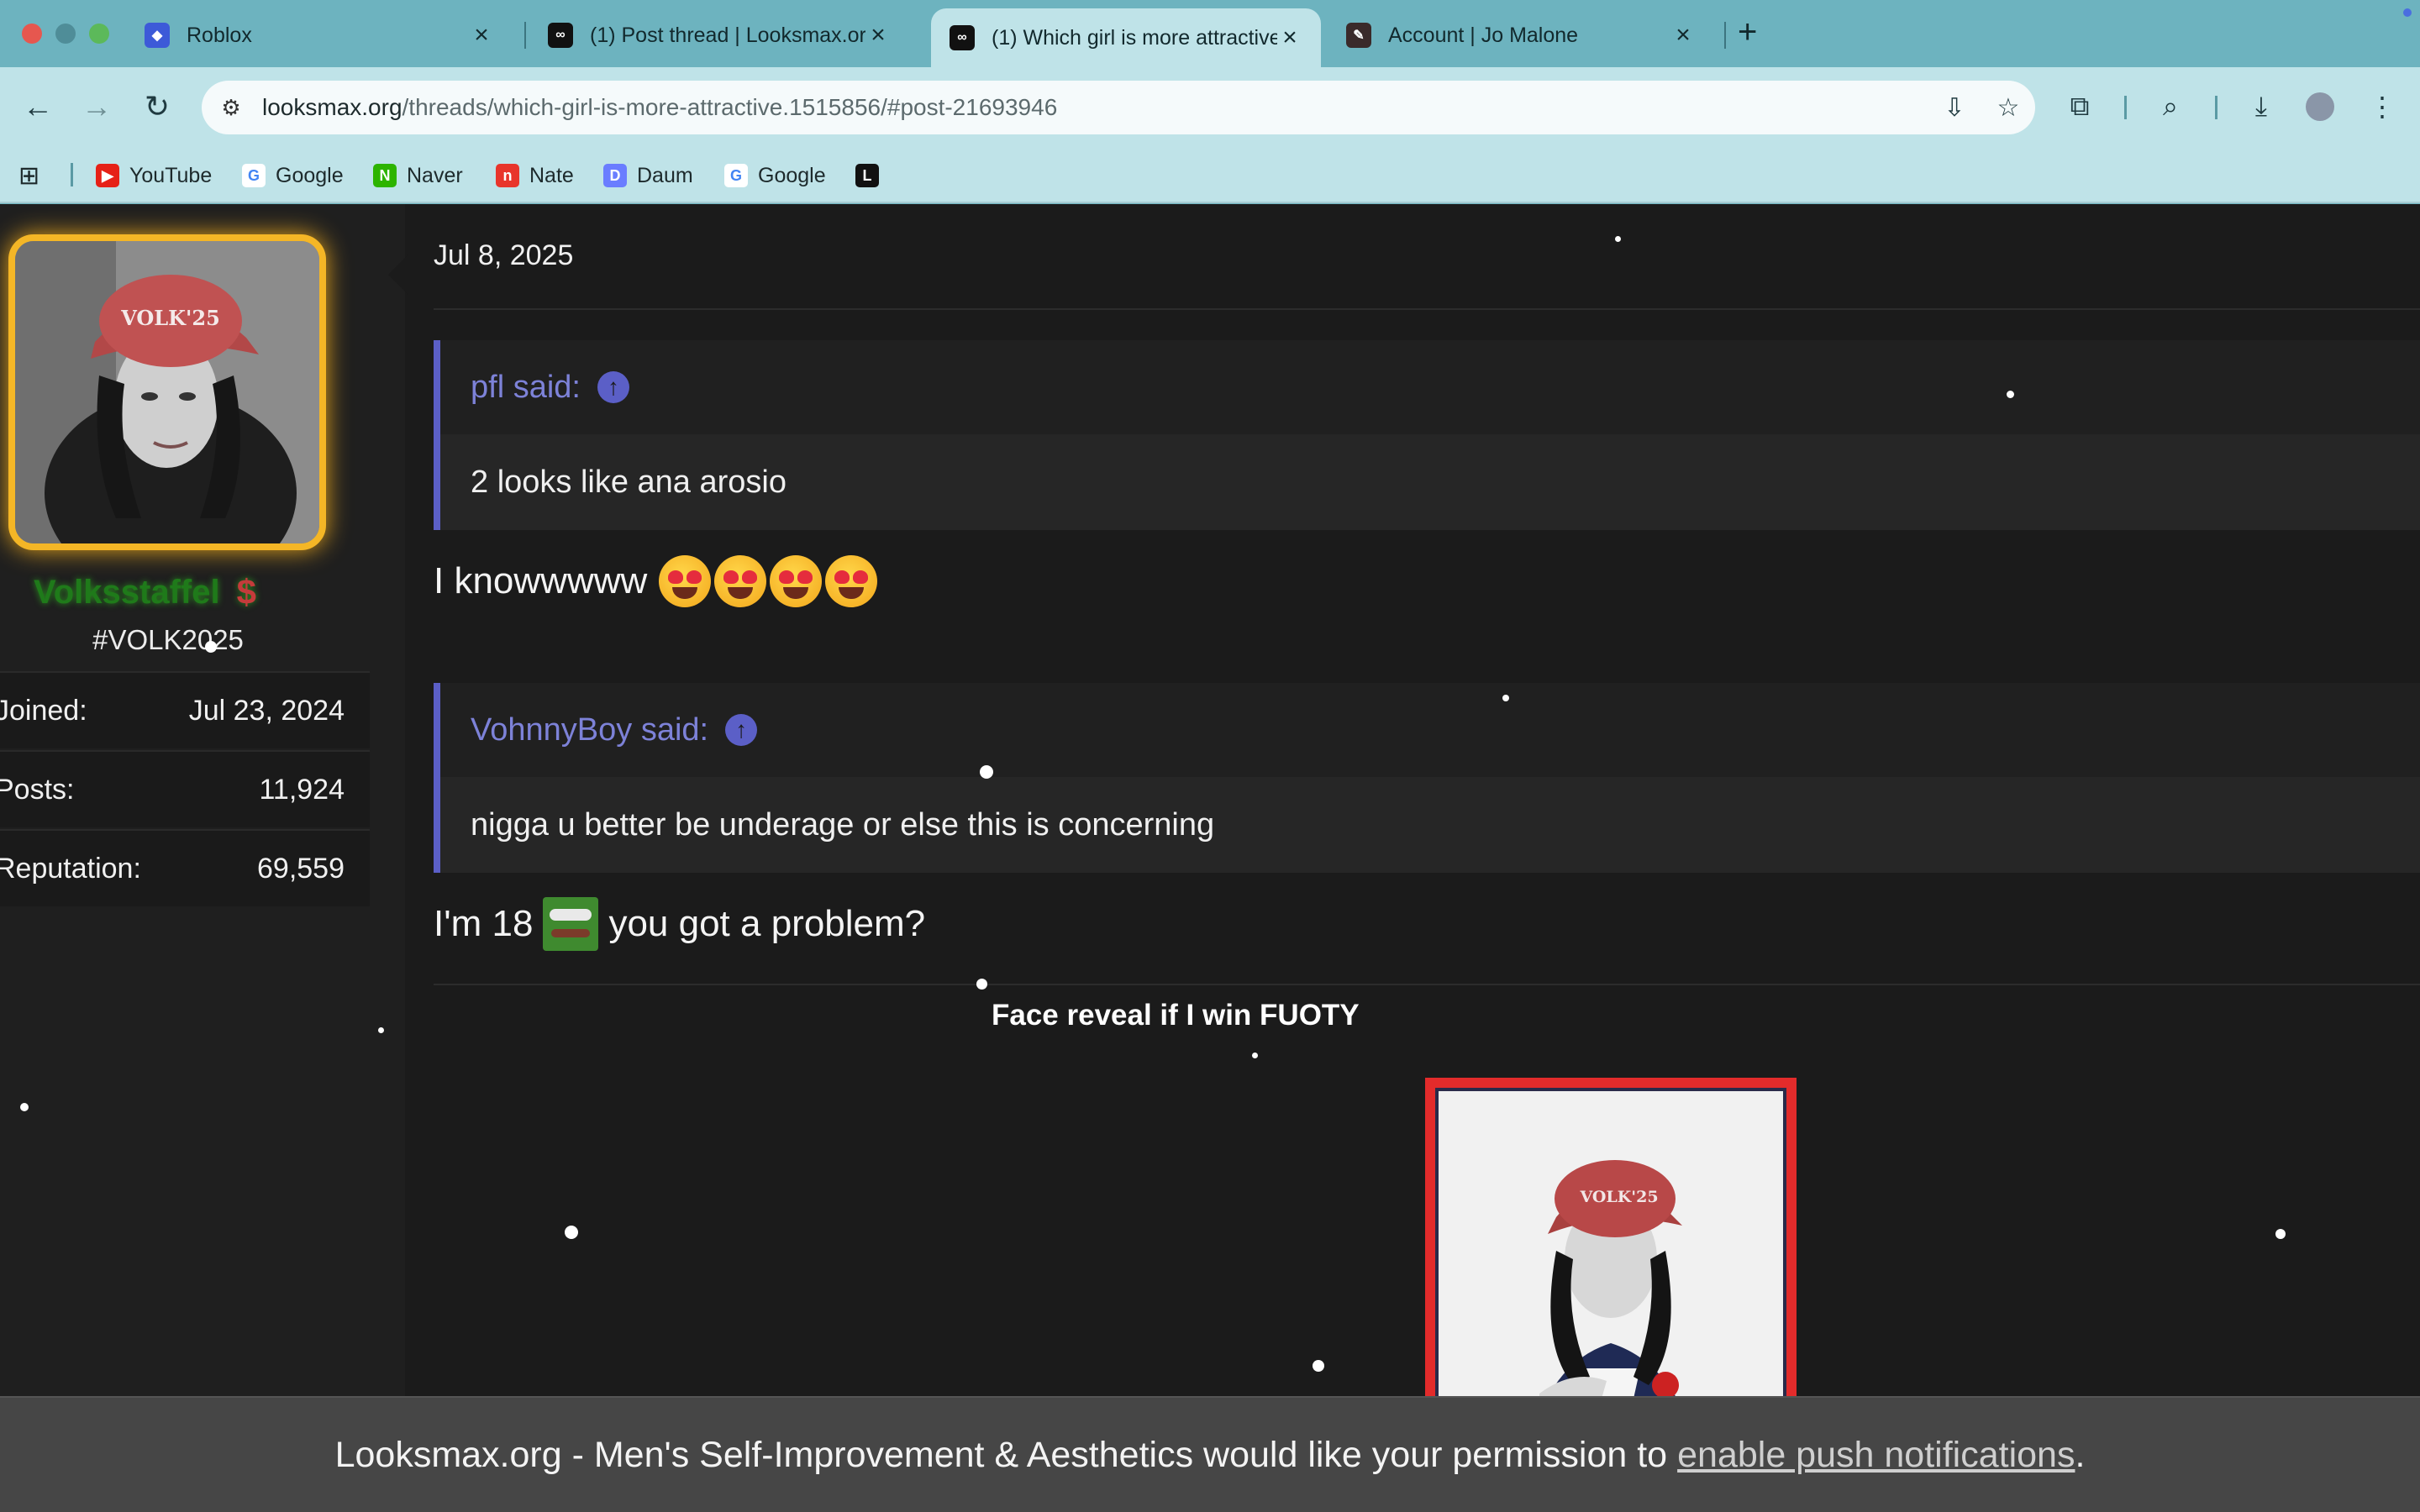 This screenshot has height=1512, width=2420. What do you see at coordinates (1430, 730) in the screenshot?
I see `quote-header: VohnnyBoy said: ↑` at bounding box center [1430, 730].